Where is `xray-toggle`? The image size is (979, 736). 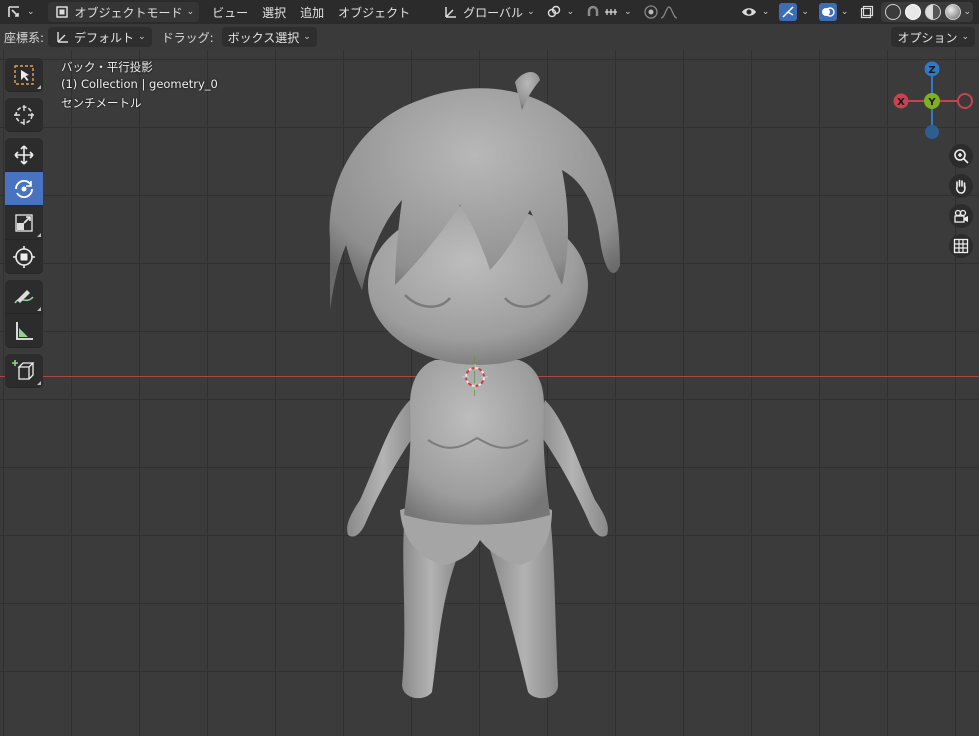
xray-toggle is located at coordinates (867, 12).